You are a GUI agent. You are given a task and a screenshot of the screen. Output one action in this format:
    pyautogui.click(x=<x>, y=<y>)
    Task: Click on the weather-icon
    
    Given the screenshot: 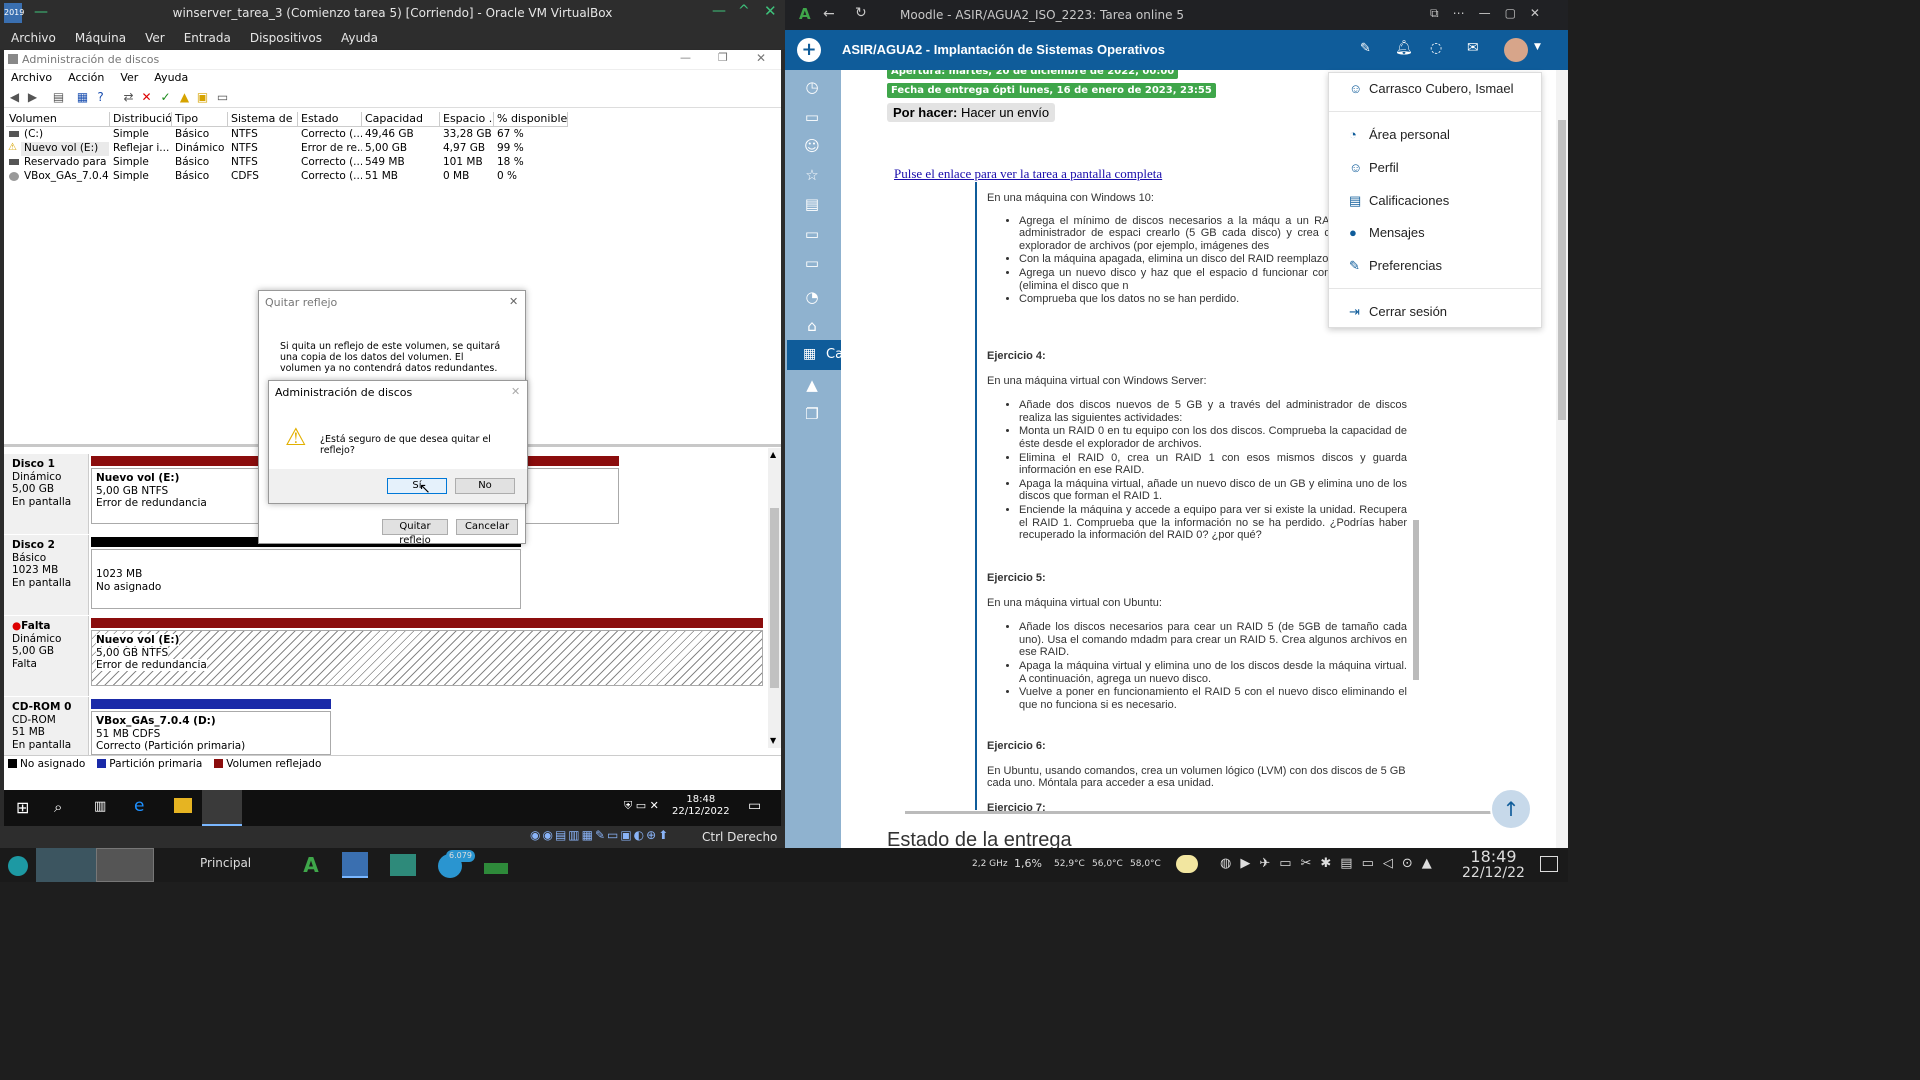 What is the action you would take?
    pyautogui.click(x=1187, y=864)
    